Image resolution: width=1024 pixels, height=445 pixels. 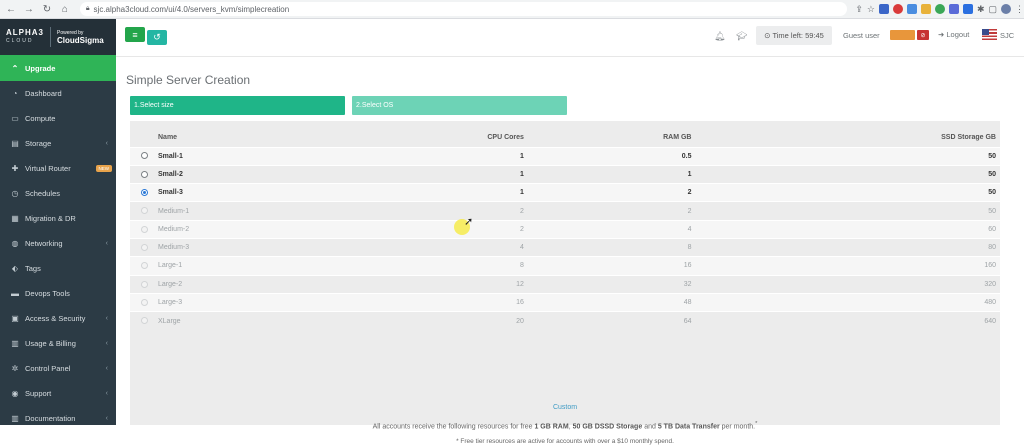 What do you see at coordinates (15, 293) in the screenshot?
I see `toolbox-icon: ▬` at bounding box center [15, 293].